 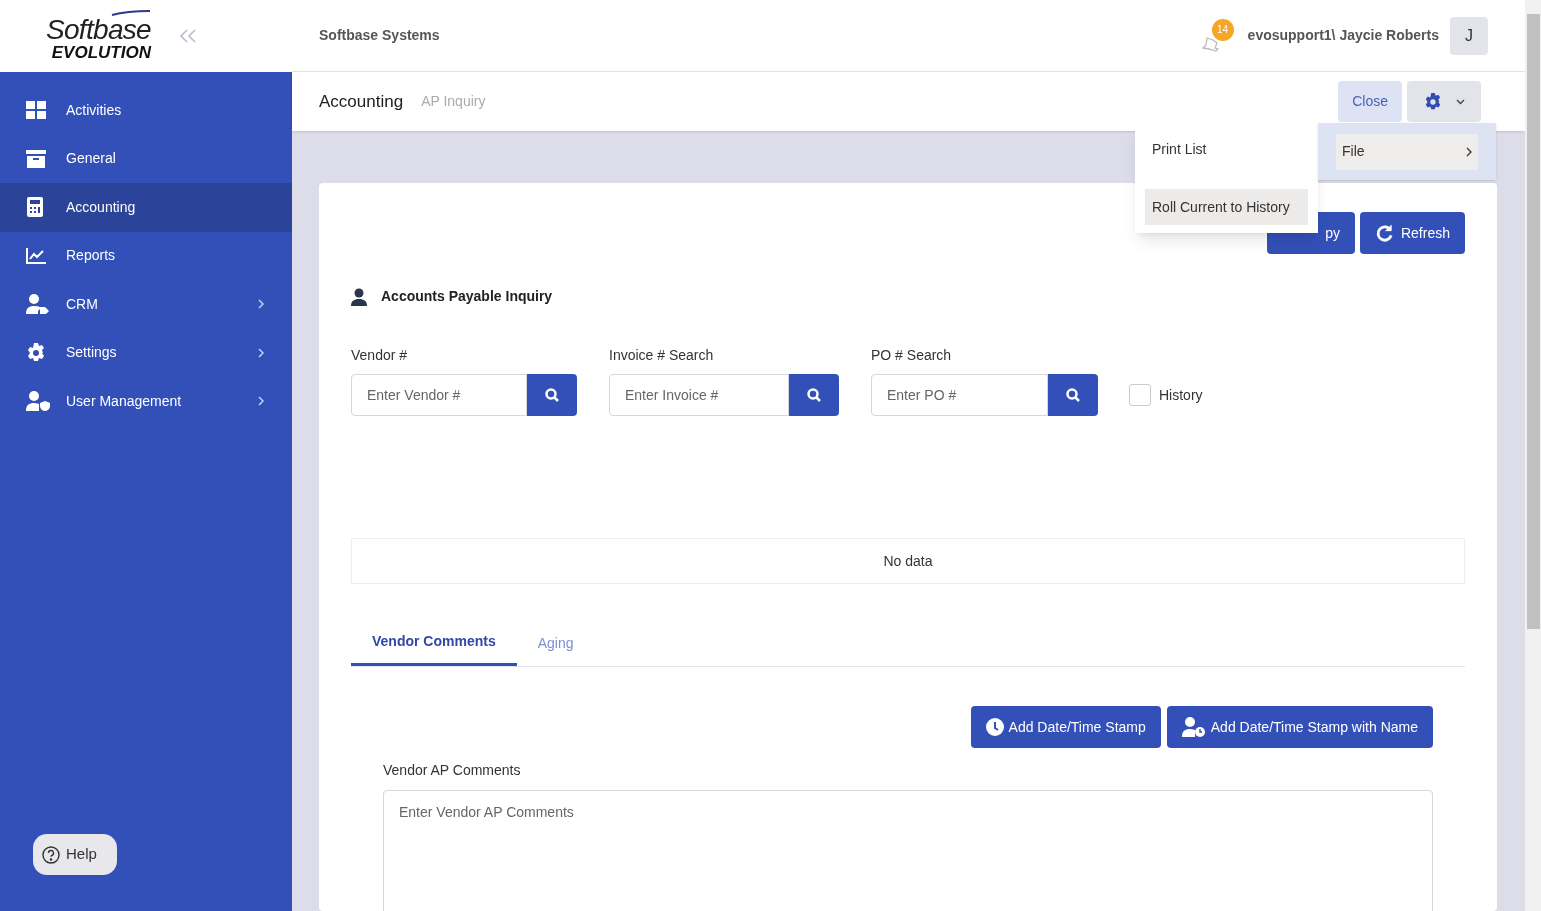 What do you see at coordinates (1533, 321) in the screenshot?
I see `scrollbar-thumb` at bounding box center [1533, 321].